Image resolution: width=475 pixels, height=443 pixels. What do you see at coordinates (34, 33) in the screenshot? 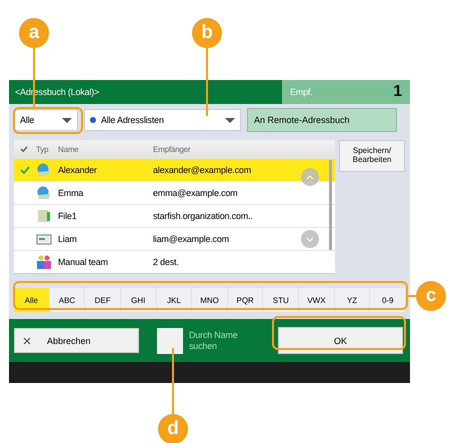
I see `callout-marker: a` at bounding box center [34, 33].